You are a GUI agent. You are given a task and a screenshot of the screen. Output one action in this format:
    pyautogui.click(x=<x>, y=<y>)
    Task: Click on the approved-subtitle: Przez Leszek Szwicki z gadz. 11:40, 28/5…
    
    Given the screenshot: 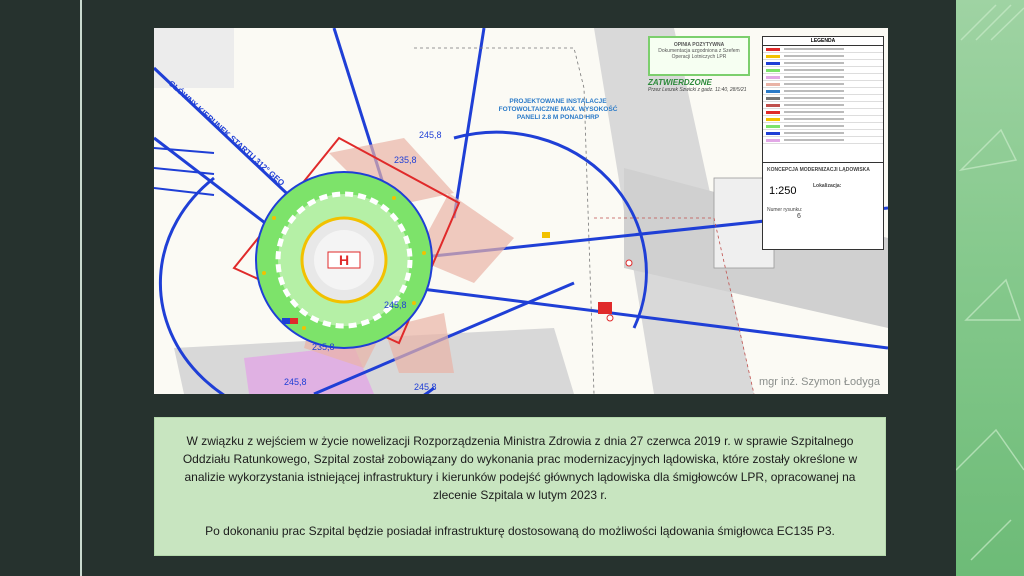 What is the action you would take?
    pyautogui.click(x=697, y=90)
    